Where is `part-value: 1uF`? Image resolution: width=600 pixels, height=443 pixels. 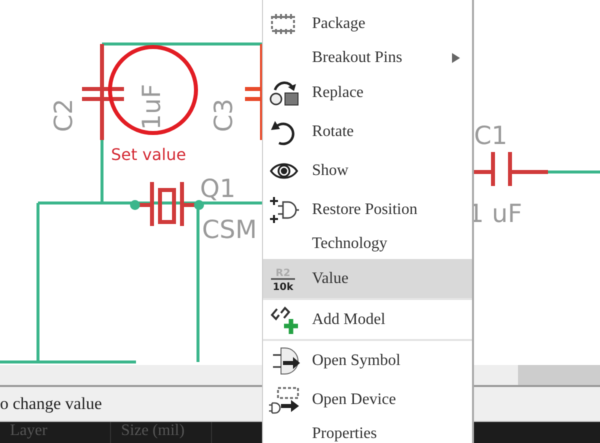
part-value: 1uF is located at coordinates (151, 107).